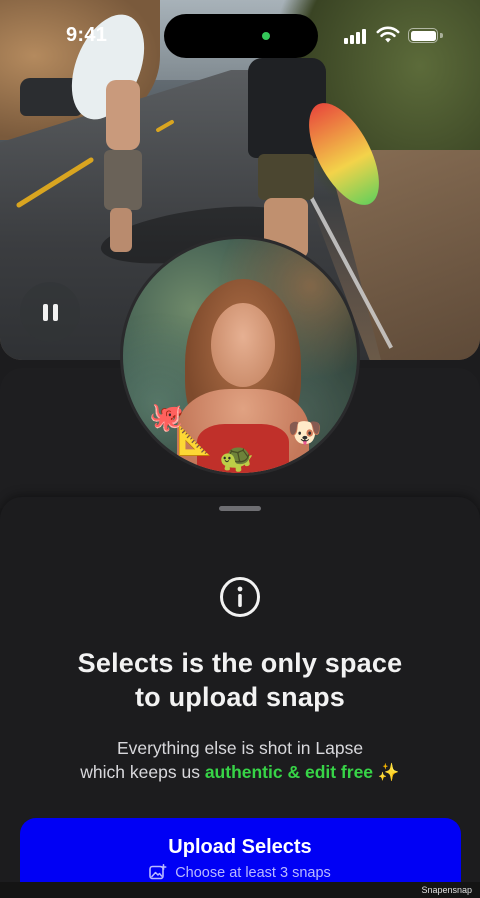 The height and width of the screenshot is (898, 480). I want to click on body-line-2: which keeps us authentic & edit free ✨, so click(240, 772).